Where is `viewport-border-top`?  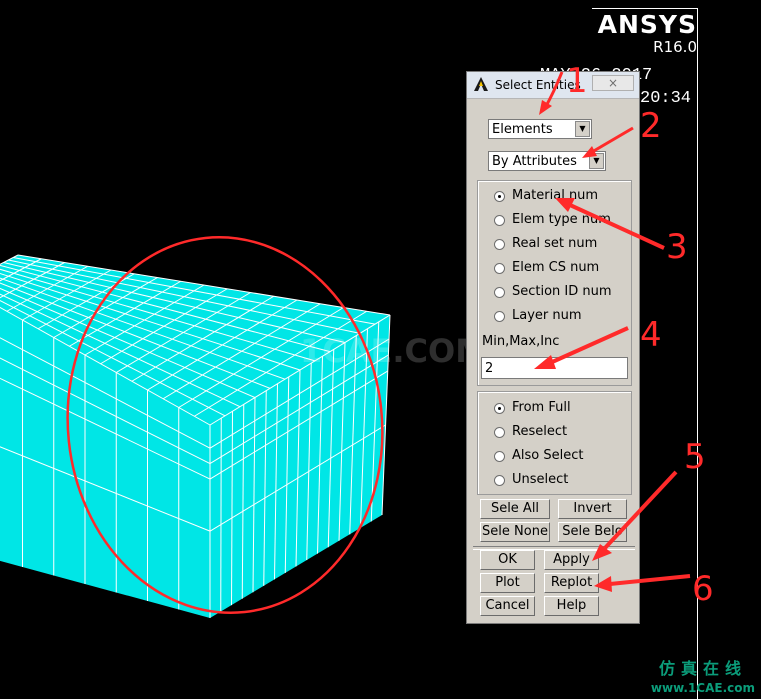 viewport-border-top is located at coordinates (644, 8).